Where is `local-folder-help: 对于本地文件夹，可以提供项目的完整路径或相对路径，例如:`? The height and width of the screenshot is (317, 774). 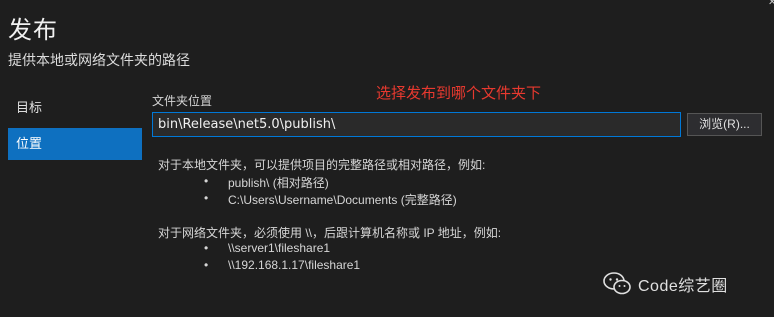
local-folder-help: 对于本地文件夹，可以提供项目的完整路径或相对路径，例如: is located at coordinates (322, 165).